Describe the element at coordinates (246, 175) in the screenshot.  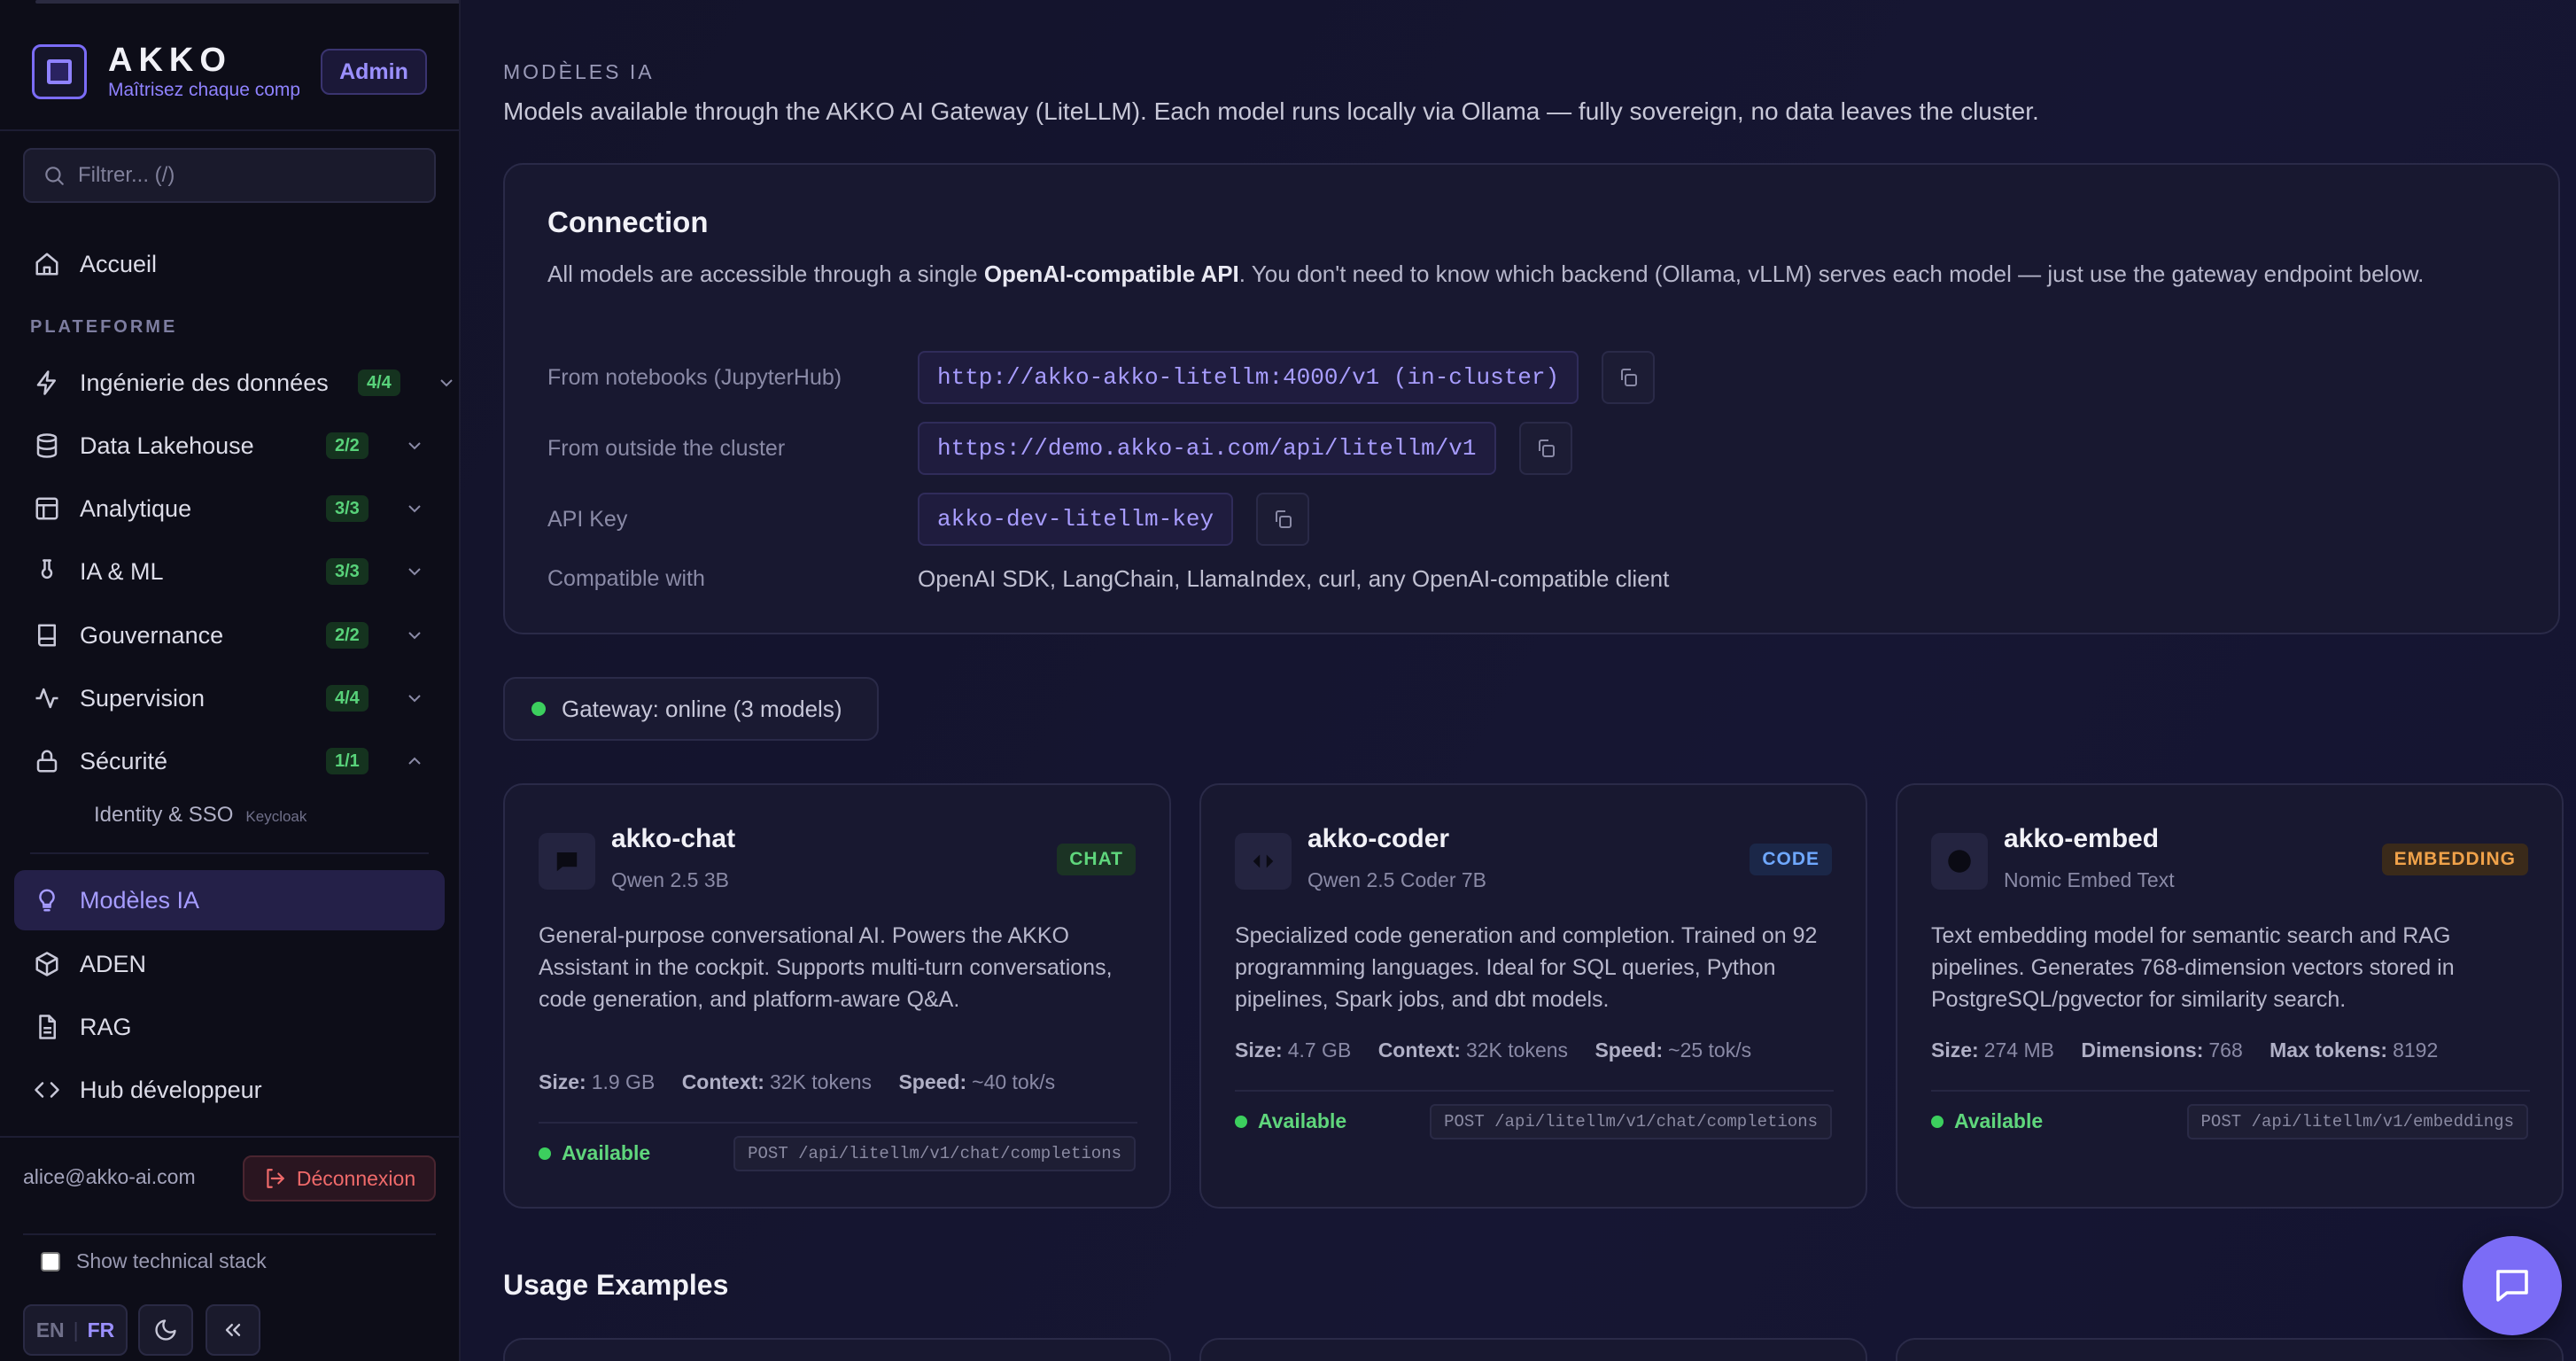
I see `search-input` at that location.